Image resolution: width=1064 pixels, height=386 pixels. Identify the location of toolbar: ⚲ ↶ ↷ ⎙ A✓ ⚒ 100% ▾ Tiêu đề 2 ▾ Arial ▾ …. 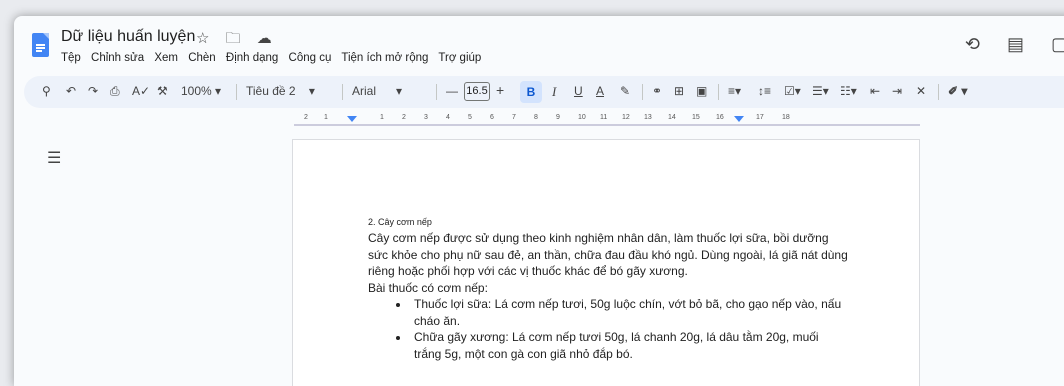
(544, 92).